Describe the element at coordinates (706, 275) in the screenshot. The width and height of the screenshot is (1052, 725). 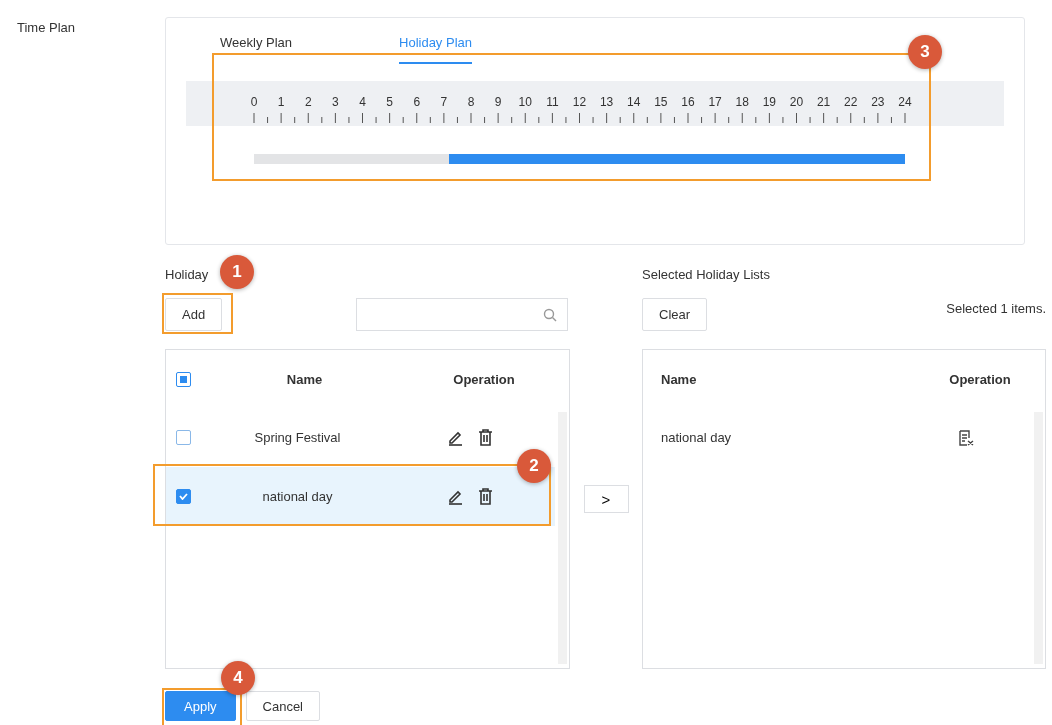
I see `selected-title: Selected Holiday Lists` at that location.